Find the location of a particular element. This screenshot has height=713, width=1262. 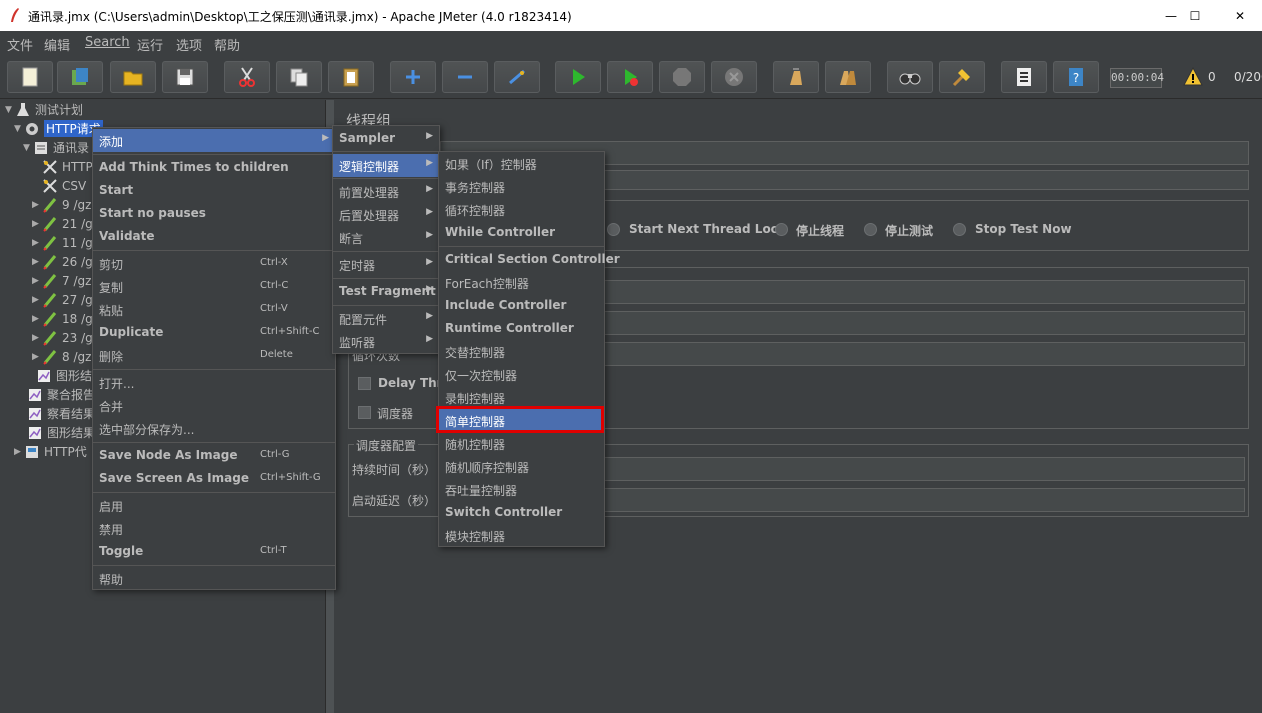

close-button: ✕ is located at coordinates (1239, 15).